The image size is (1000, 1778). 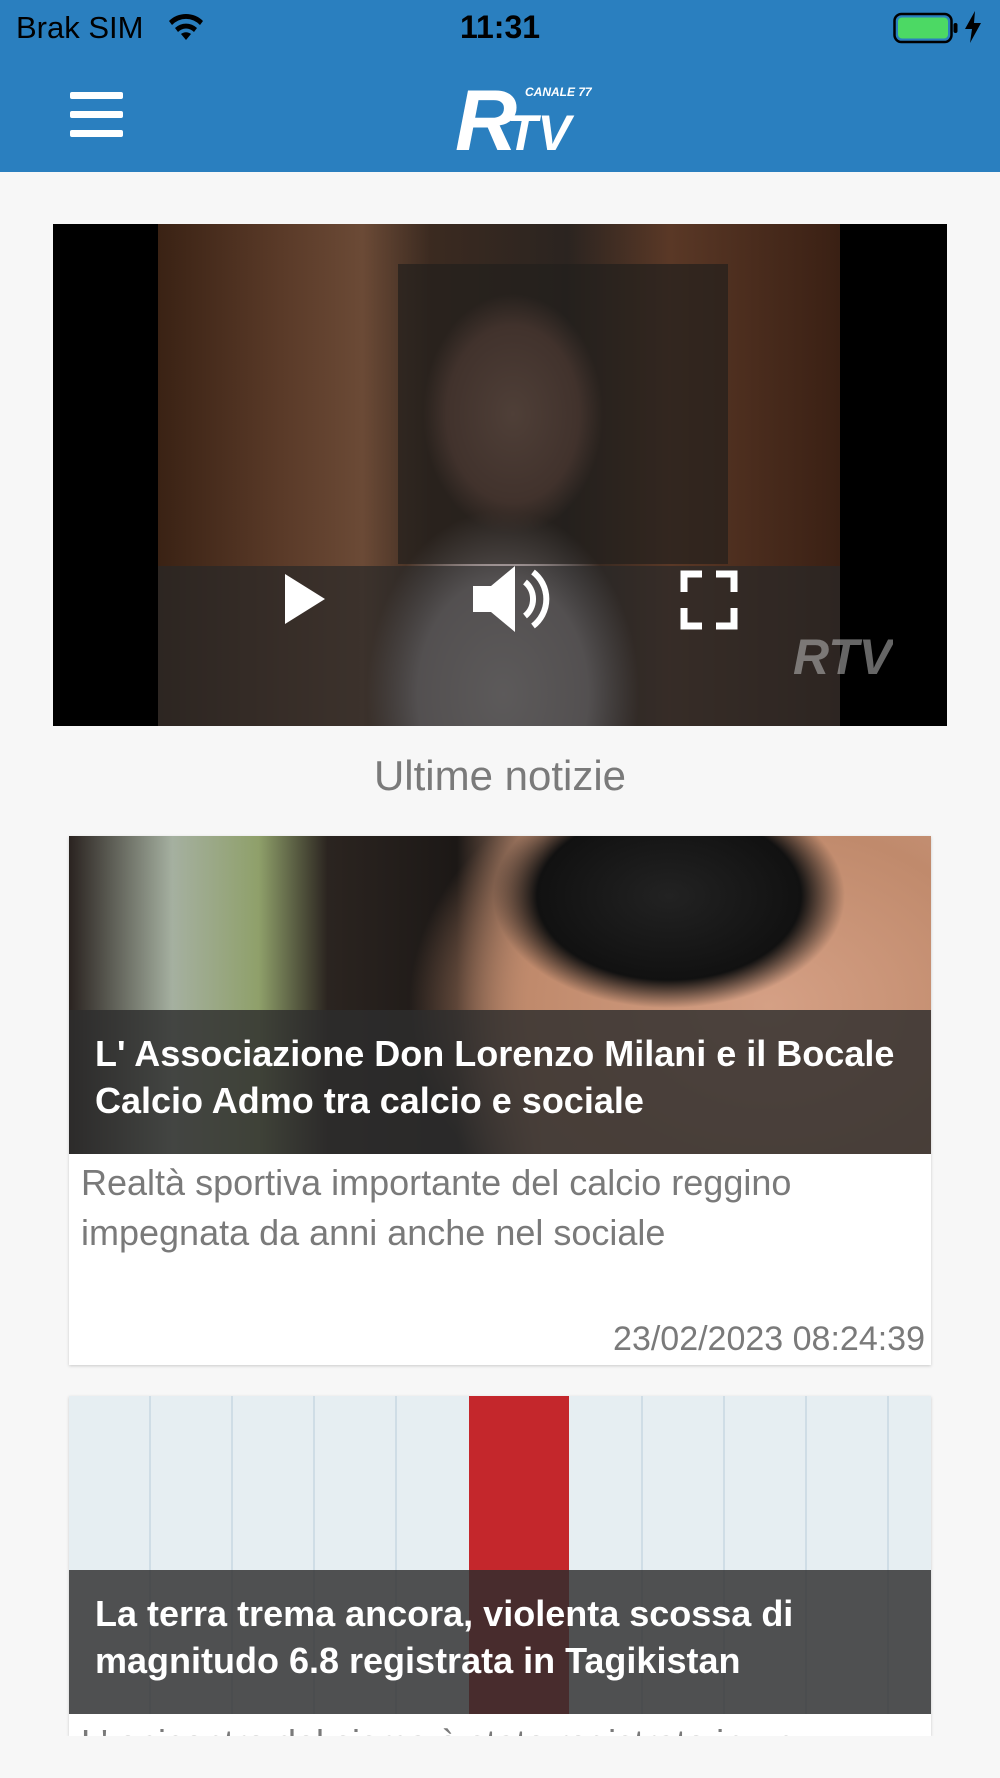 I want to click on fullscreen-icon, so click(x=708, y=599).